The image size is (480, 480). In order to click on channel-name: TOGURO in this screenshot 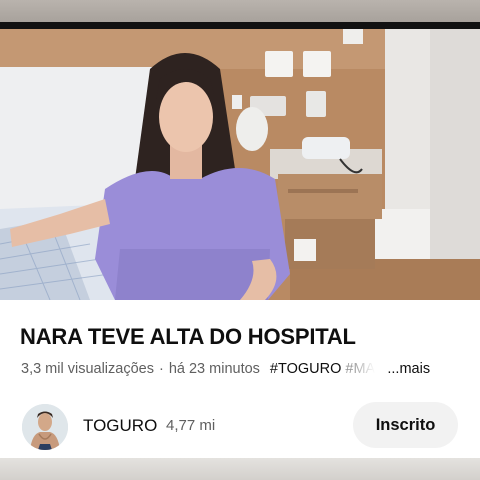, I will do `click(120, 426)`.